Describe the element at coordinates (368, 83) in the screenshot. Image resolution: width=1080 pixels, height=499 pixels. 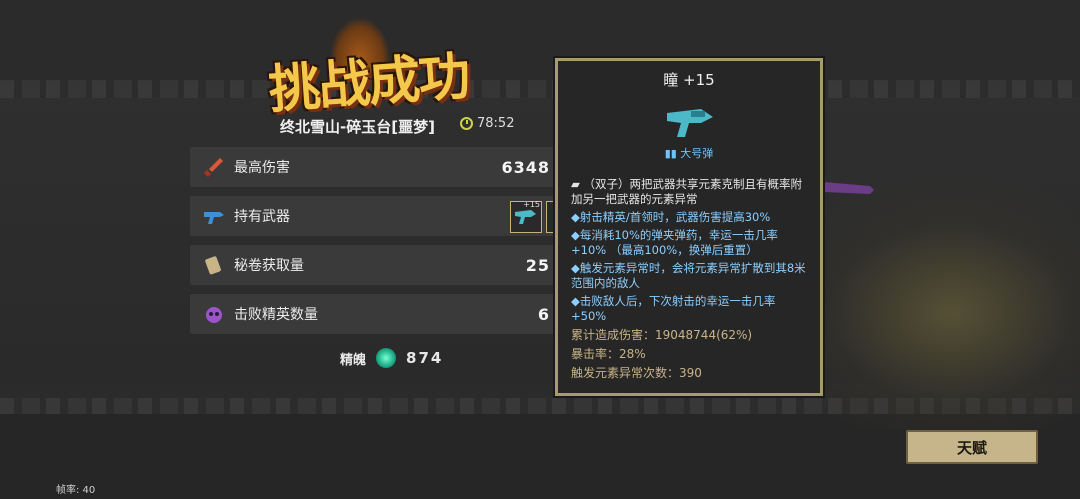
I see `challenge-success-title: 挑战成功` at that location.